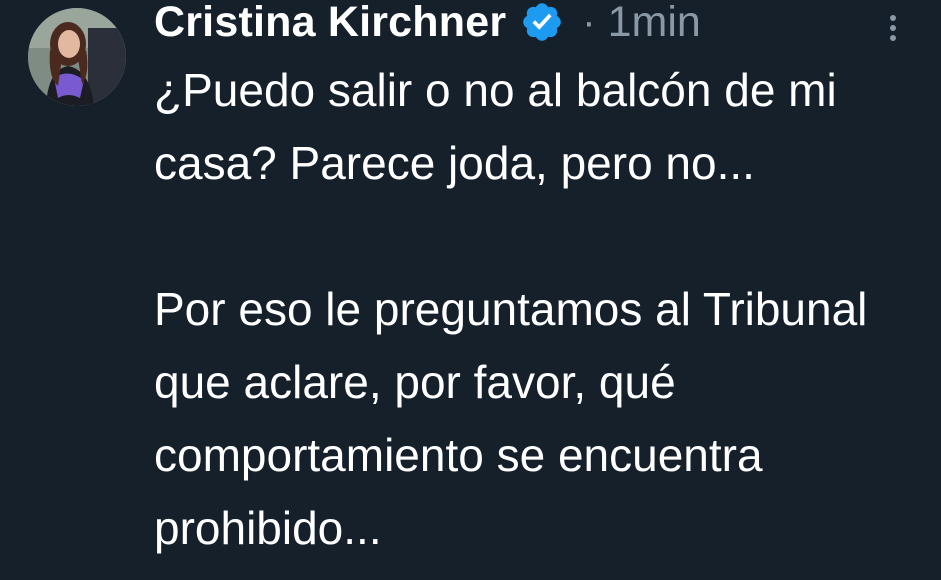  What do you see at coordinates (542, 22) in the screenshot?
I see `verified-badge-icon` at bounding box center [542, 22].